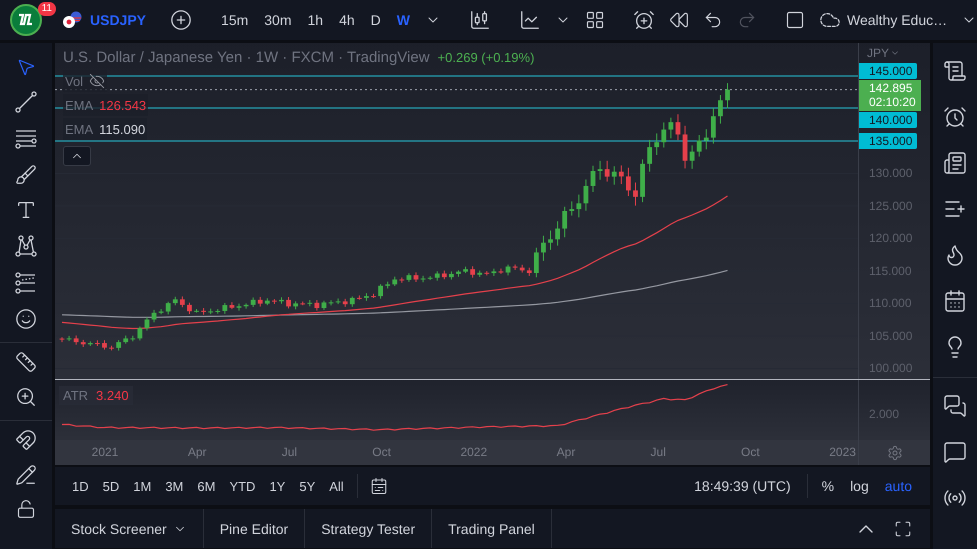  Describe the element at coordinates (890, 271) in the screenshot. I see `price-tick-label: 115.000` at that location.